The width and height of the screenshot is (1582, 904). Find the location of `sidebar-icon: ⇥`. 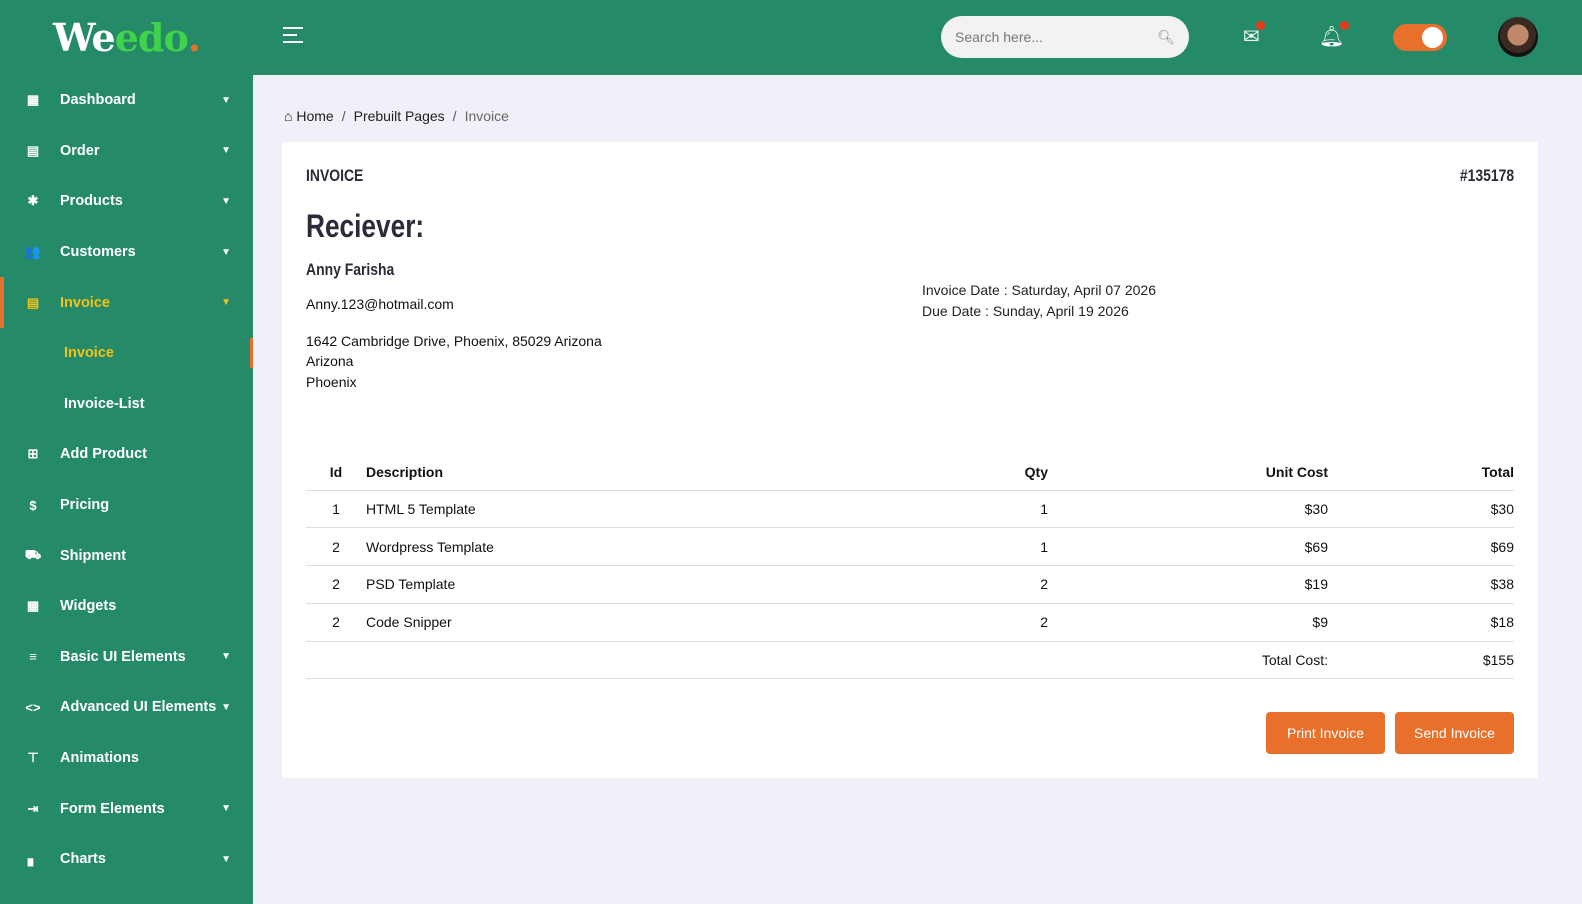

sidebar-icon: ⇥ is located at coordinates (33, 808).